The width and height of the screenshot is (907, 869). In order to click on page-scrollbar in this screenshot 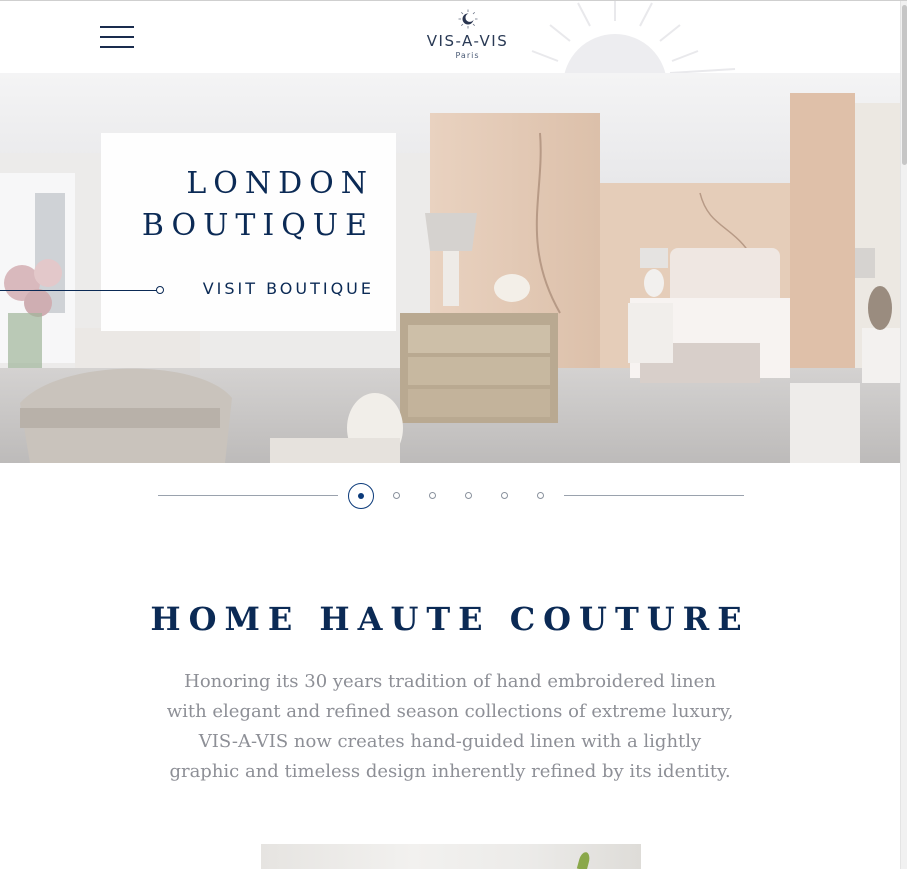, I will do `click(903, 435)`.